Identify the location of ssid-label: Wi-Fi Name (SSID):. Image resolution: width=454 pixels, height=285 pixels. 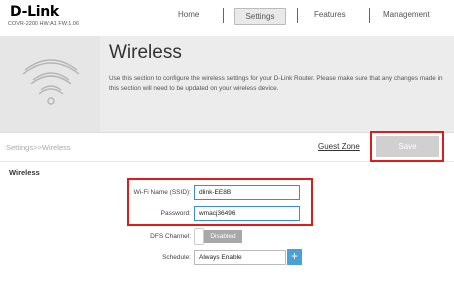
(162, 192).